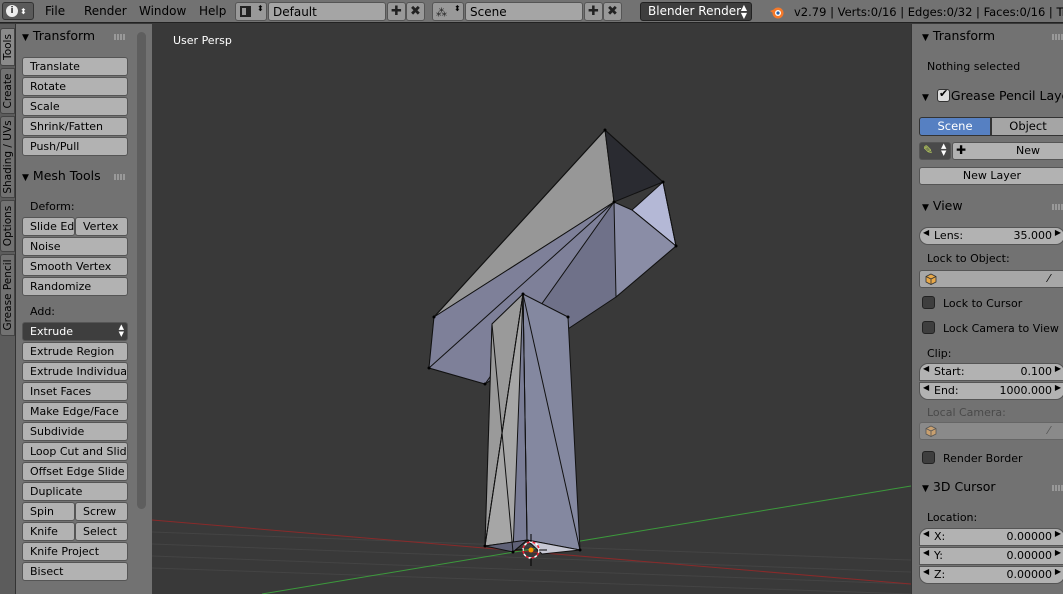 This screenshot has width=1063, height=594. Describe the element at coordinates (75, 471) in the screenshot. I see `offset-edge-slide-button: Offset Edge Slide` at that location.